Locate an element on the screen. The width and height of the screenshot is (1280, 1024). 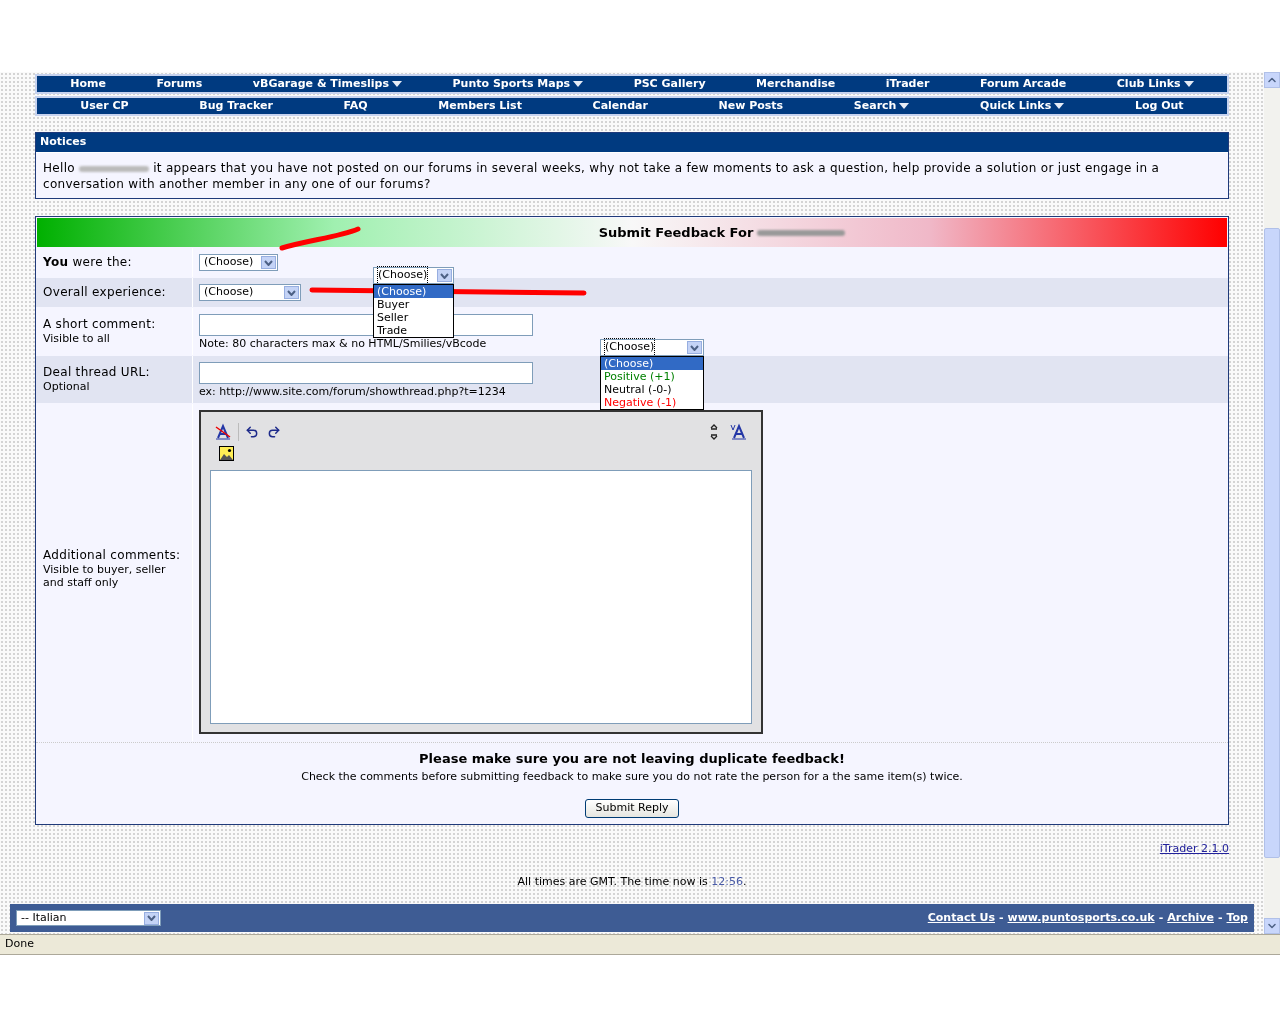
warning-text: Check the comments before submitting feedback to make sure you do not rate the person for a the same item(s) twice. is located at coordinates (632, 776).